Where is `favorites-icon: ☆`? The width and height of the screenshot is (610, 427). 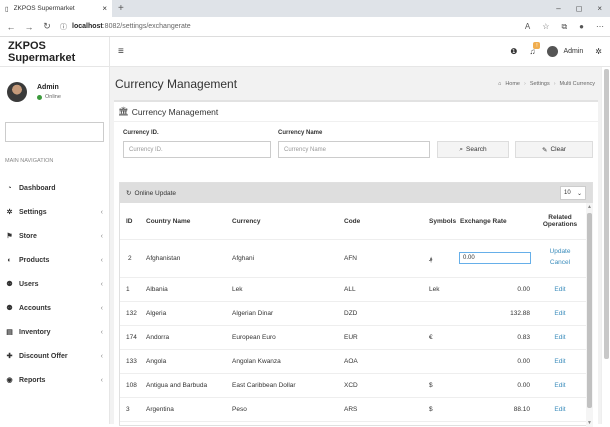
favorites-icon: ☆ is located at coordinates (545, 27).